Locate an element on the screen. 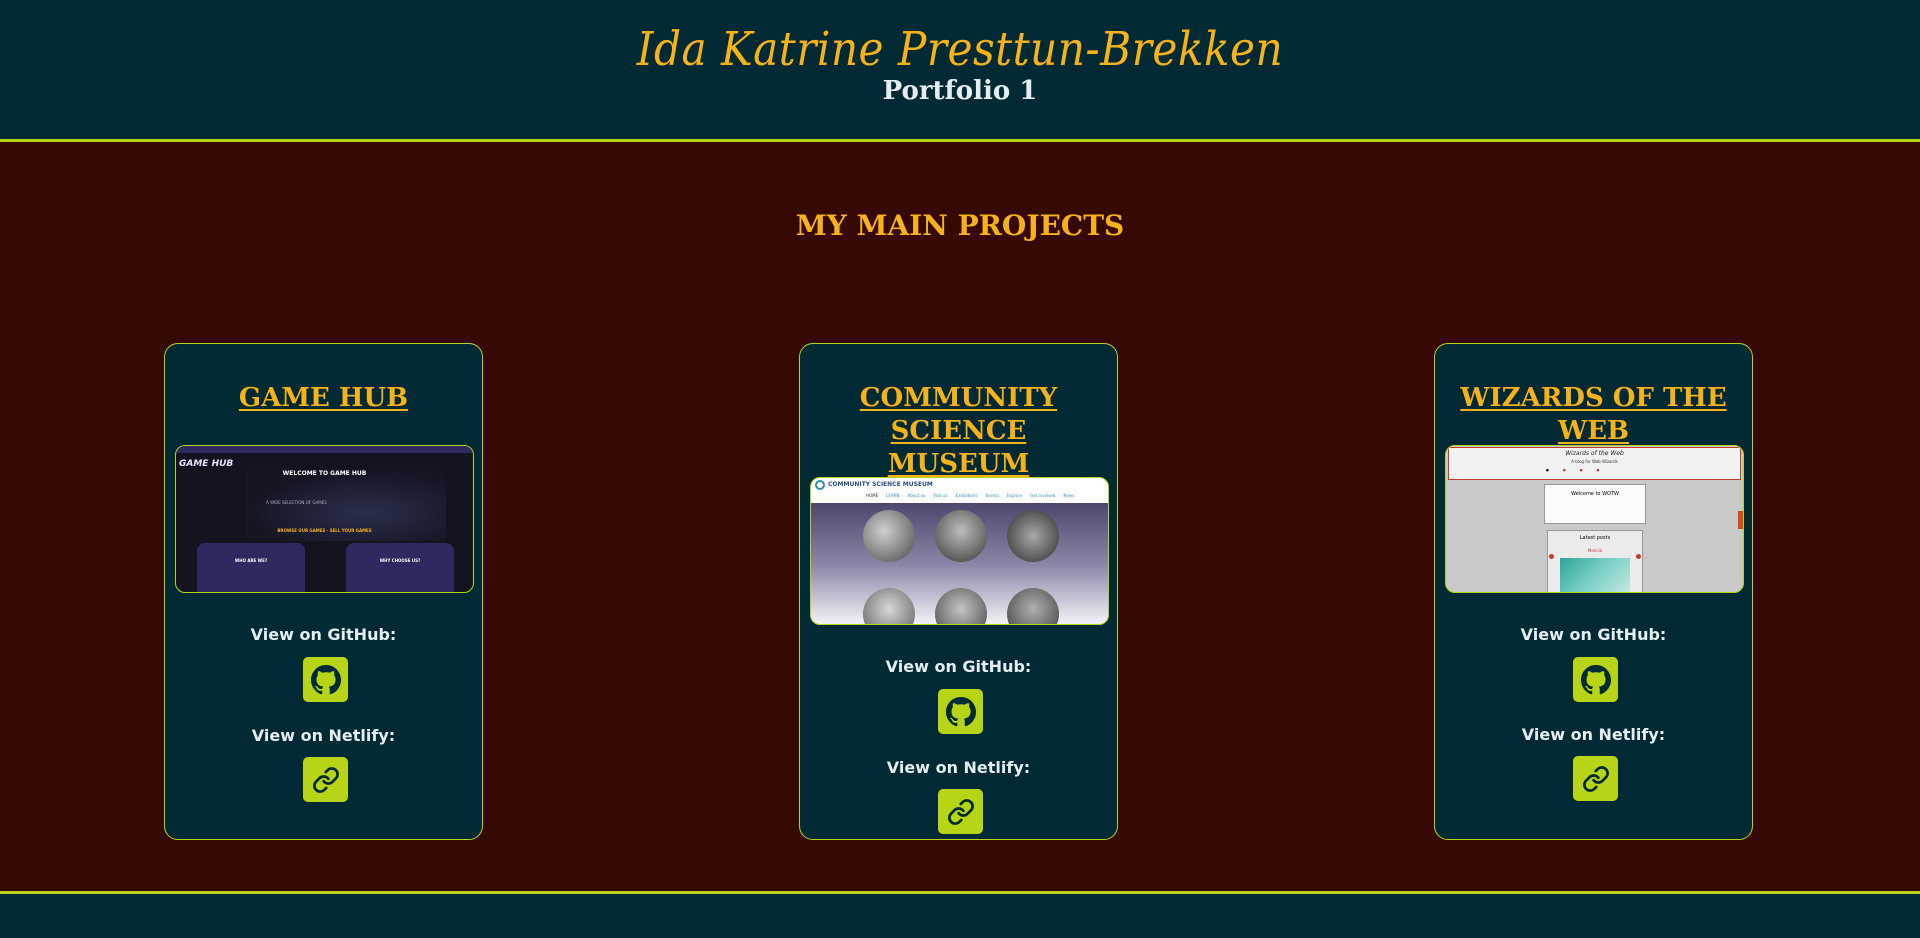 This screenshot has width=1920, height=938. screenshot-box-right: WHY CHOOSE US? is located at coordinates (400, 560).